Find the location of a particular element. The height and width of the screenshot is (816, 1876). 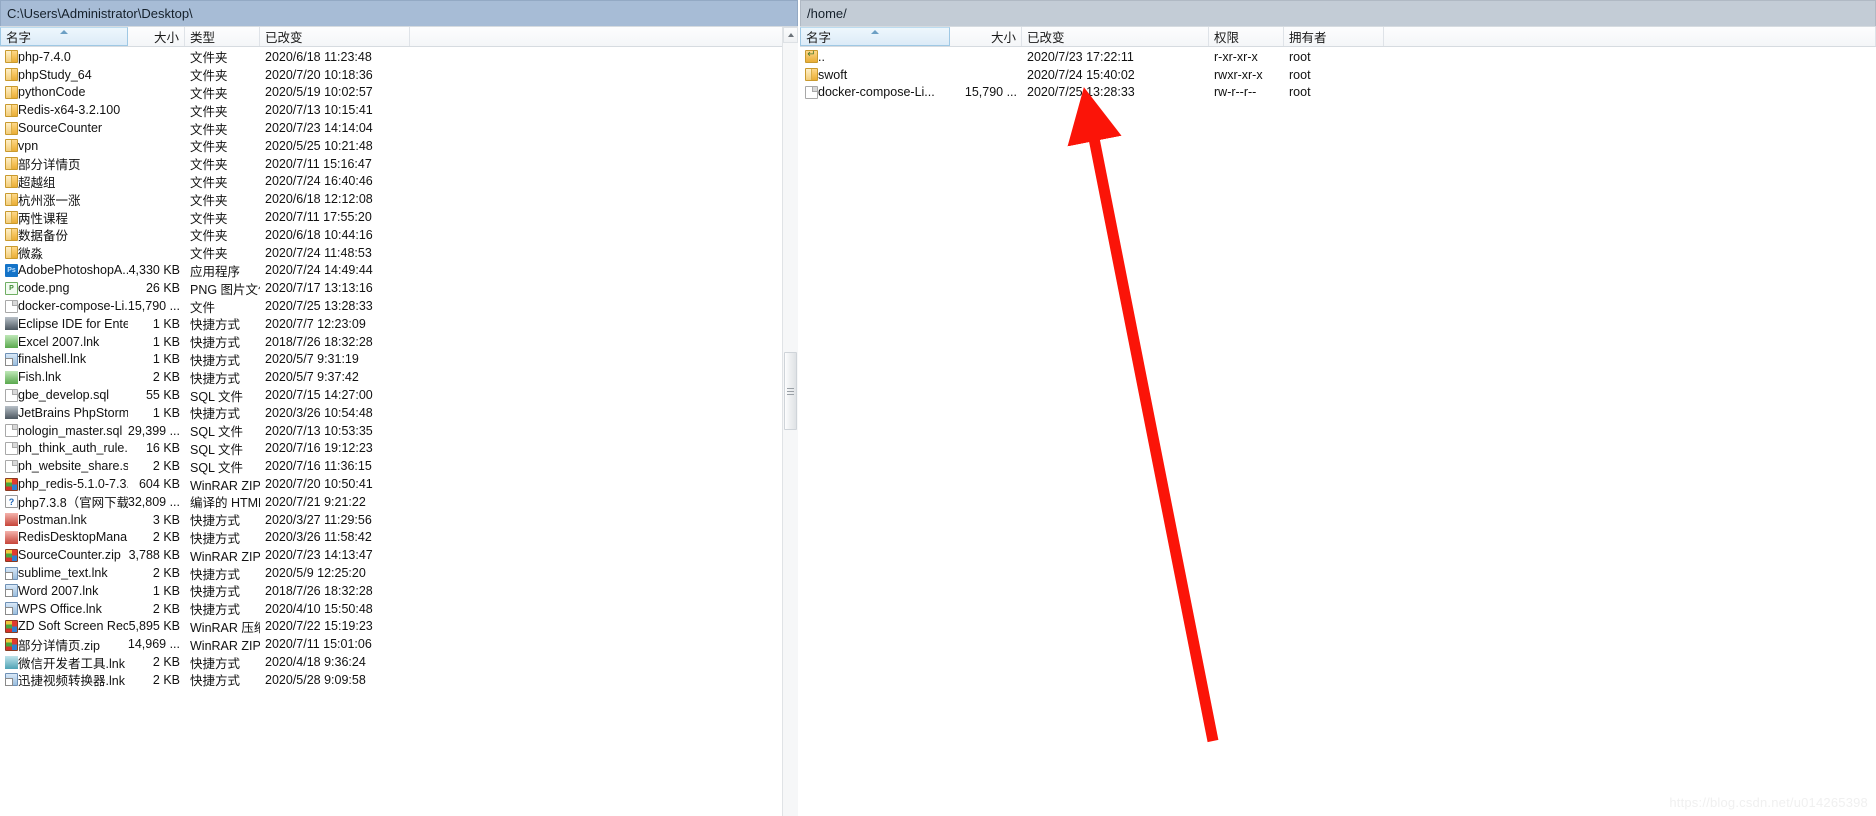

left_pane-cell-name: 部分详情页.zip is located at coordinates (64, 644).